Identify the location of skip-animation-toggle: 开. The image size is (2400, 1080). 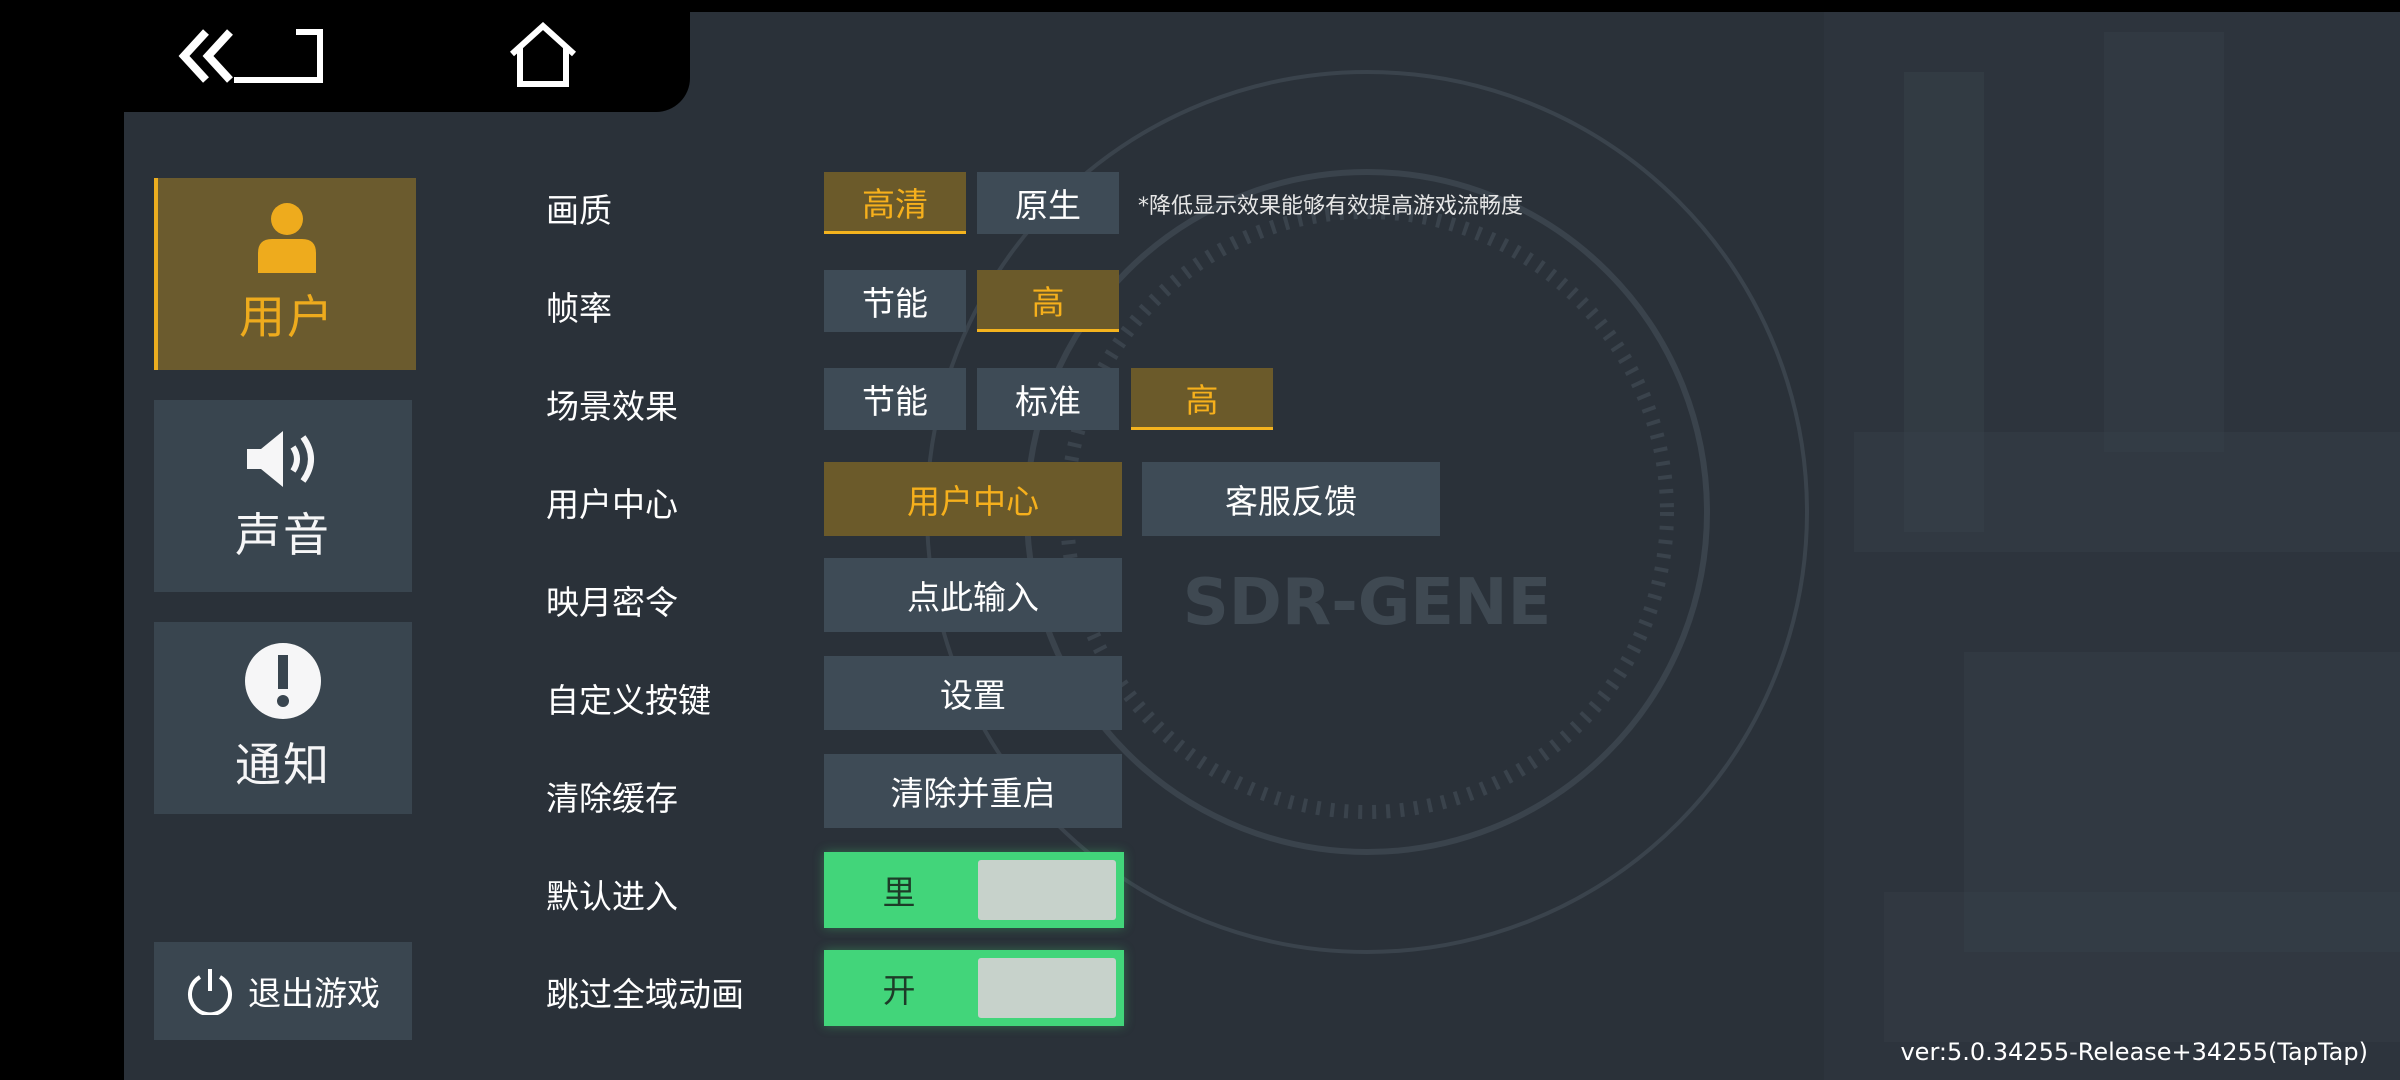
(974, 988).